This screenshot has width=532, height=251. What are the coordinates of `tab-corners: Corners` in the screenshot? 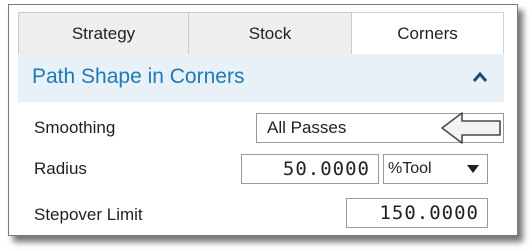 It's located at (428, 33).